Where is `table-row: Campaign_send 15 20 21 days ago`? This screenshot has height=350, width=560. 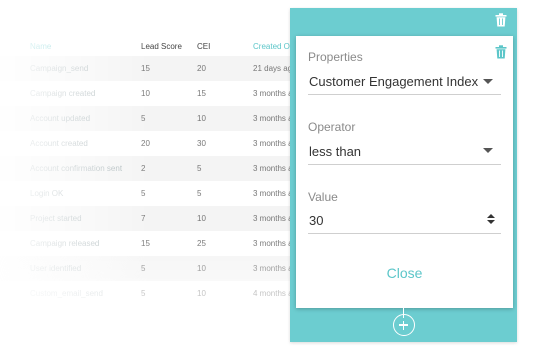 table-row: Campaign_send 15 20 21 days ago is located at coordinates (165, 68).